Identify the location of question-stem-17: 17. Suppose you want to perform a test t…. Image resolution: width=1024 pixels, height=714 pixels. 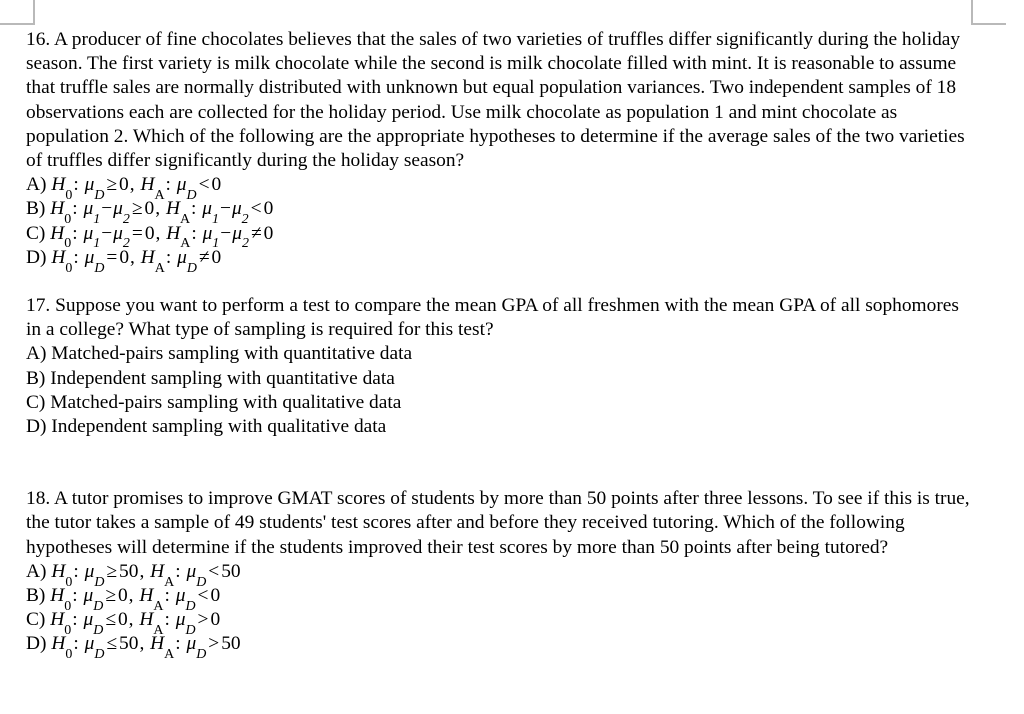
(492, 318).